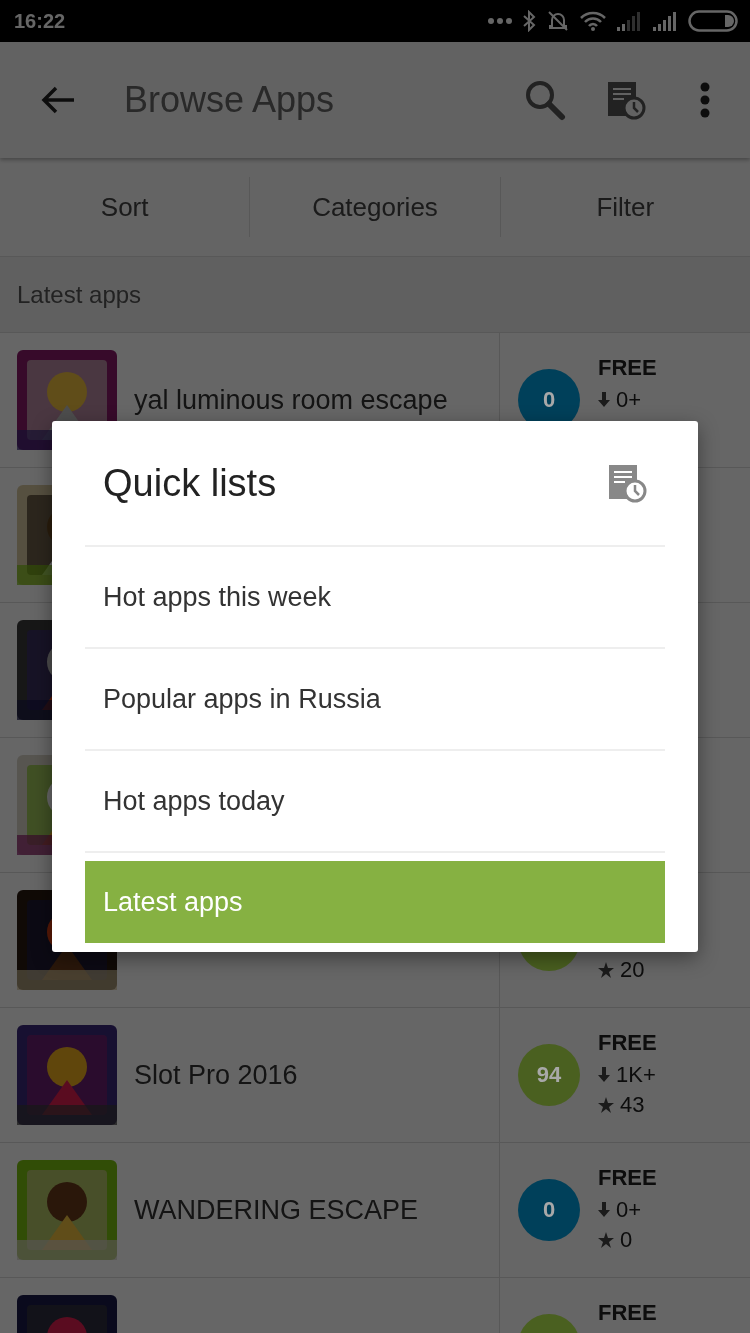  What do you see at coordinates (625, 207) in the screenshot?
I see `tab: Filter` at bounding box center [625, 207].